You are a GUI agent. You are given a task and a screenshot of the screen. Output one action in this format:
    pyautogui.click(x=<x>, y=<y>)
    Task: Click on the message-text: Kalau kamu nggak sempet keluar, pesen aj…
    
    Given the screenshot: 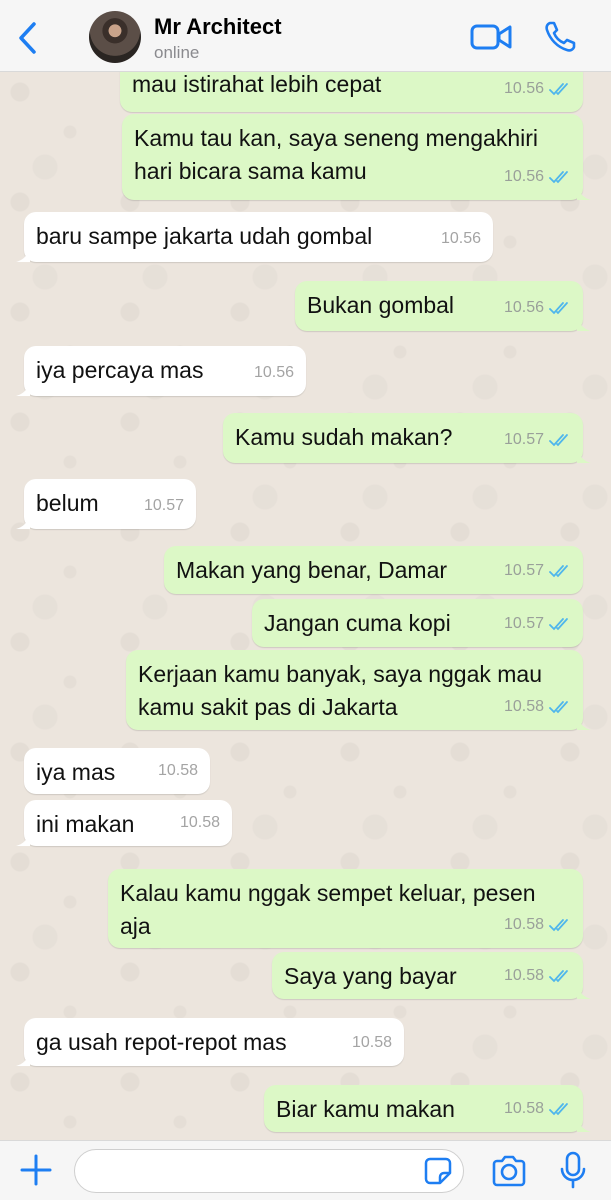 What is the action you would take?
    pyautogui.click(x=328, y=909)
    